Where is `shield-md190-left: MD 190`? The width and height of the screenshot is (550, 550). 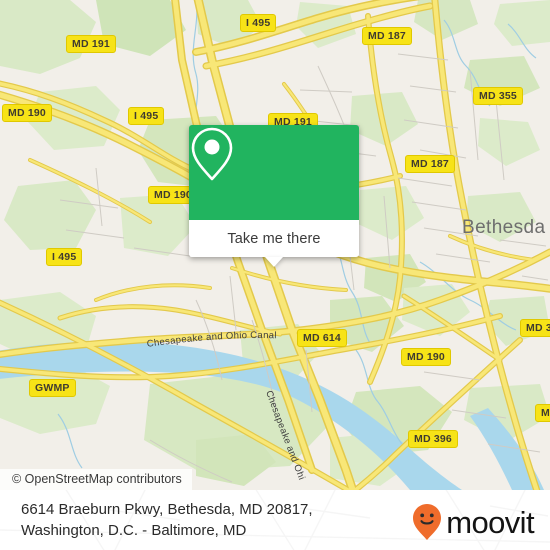
shield-md190-left: MD 190 is located at coordinates (27, 113).